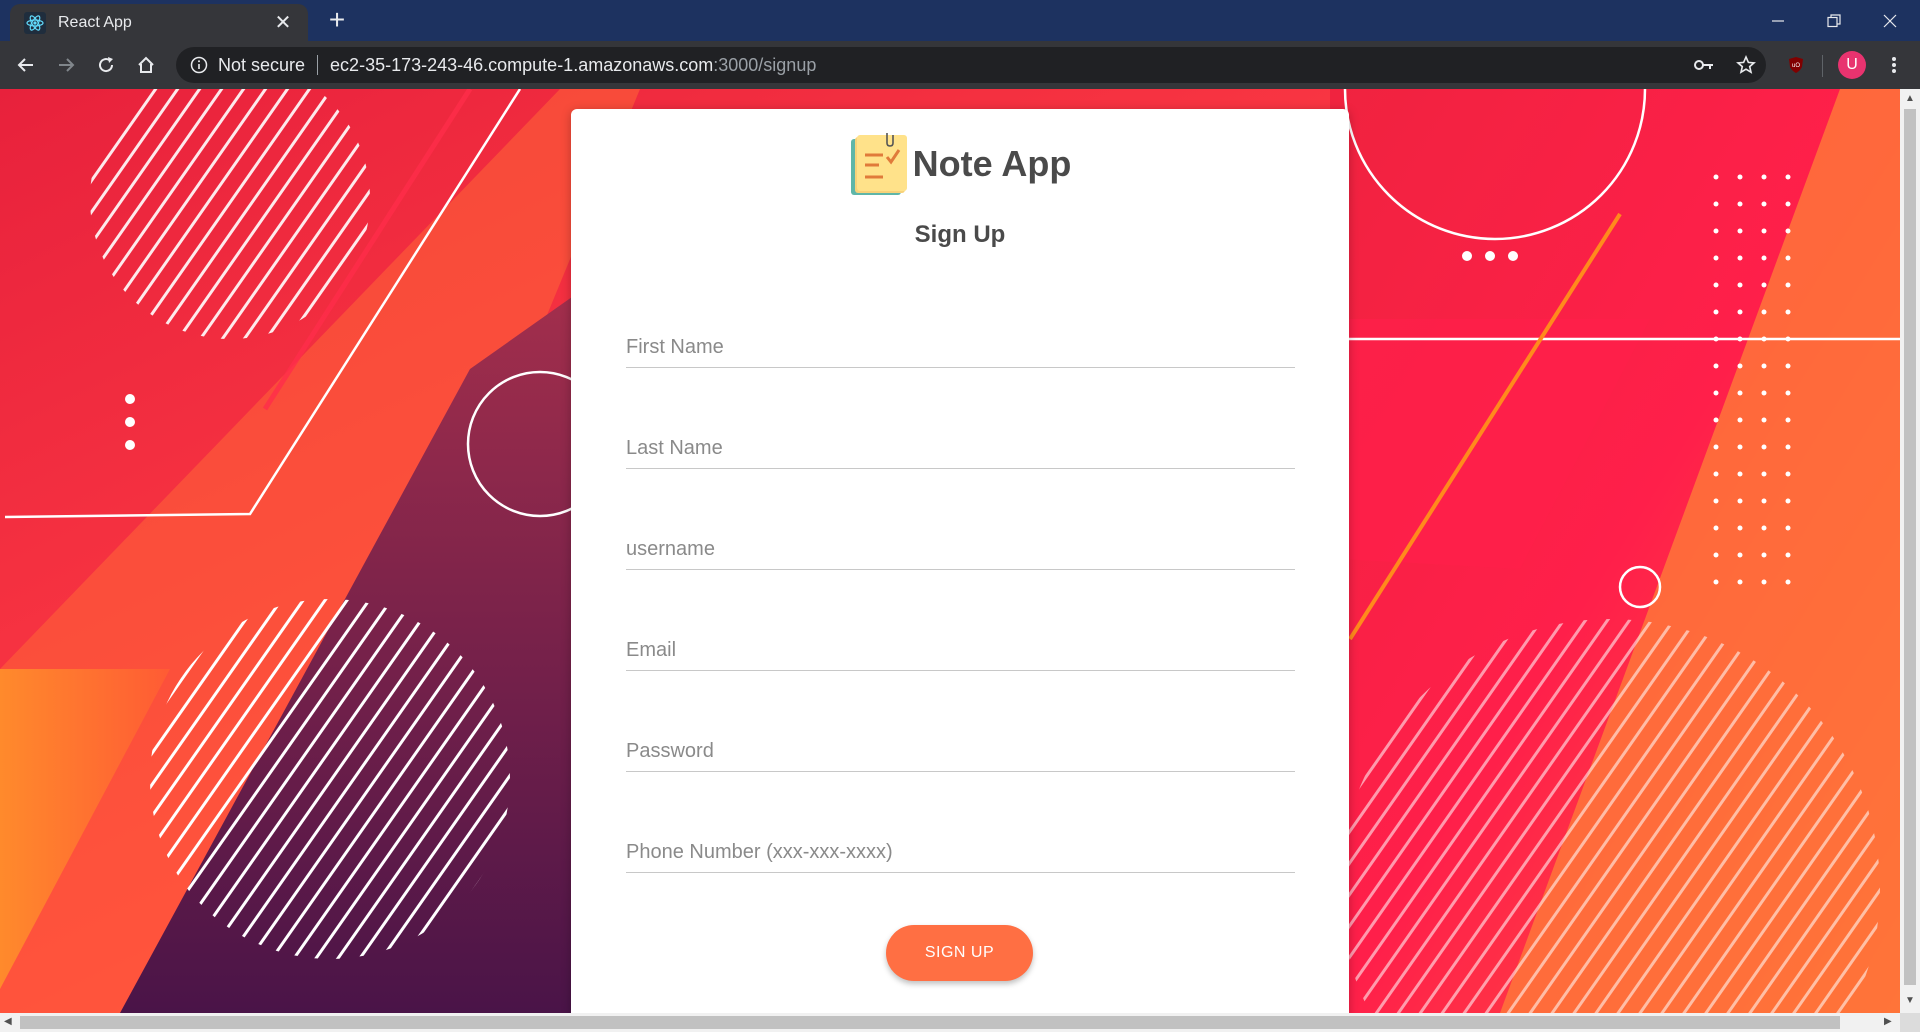 The height and width of the screenshot is (1032, 1920). What do you see at coordinates (337, 21) in the screenshot?
I see `new-tab-button: +` at bounding box center [337, 21].